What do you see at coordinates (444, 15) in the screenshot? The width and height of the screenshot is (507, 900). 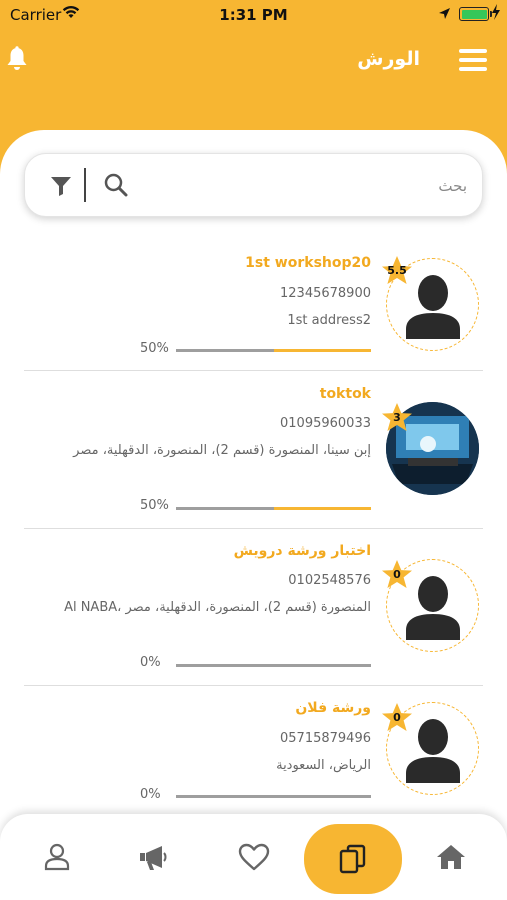 I see `location-arrow-icon` at bounding box center [444, 15].